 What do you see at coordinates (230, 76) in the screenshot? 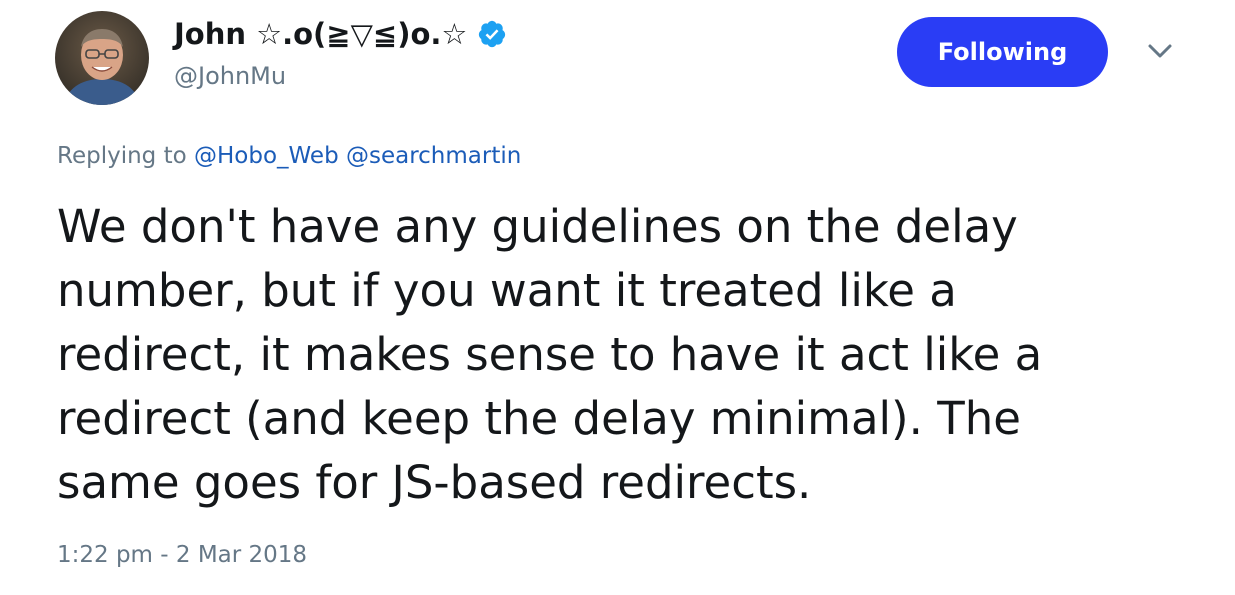
I see `author-handle: @JohnMu` at bounding box center [230, 76].